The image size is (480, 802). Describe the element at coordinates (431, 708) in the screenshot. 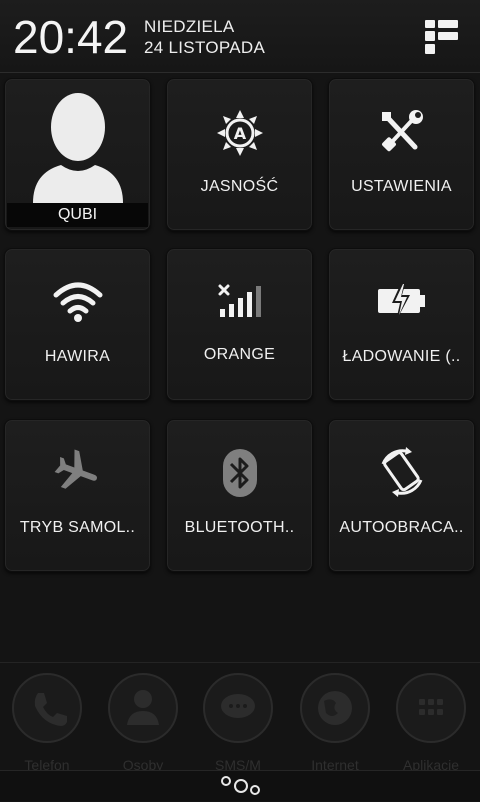

I see `apps-icon` at that location.